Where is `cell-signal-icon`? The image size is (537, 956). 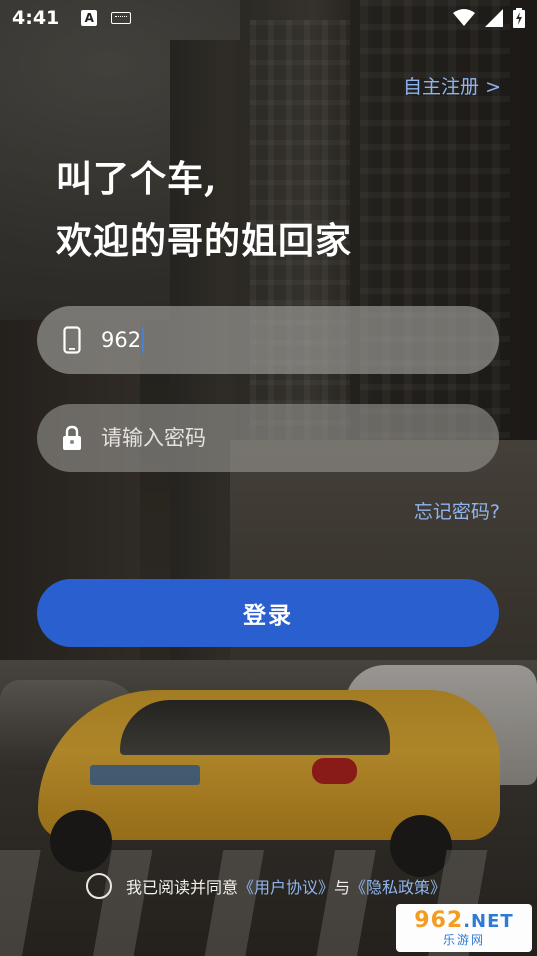 cell-signal-icon is located at coordinates (494, 18).